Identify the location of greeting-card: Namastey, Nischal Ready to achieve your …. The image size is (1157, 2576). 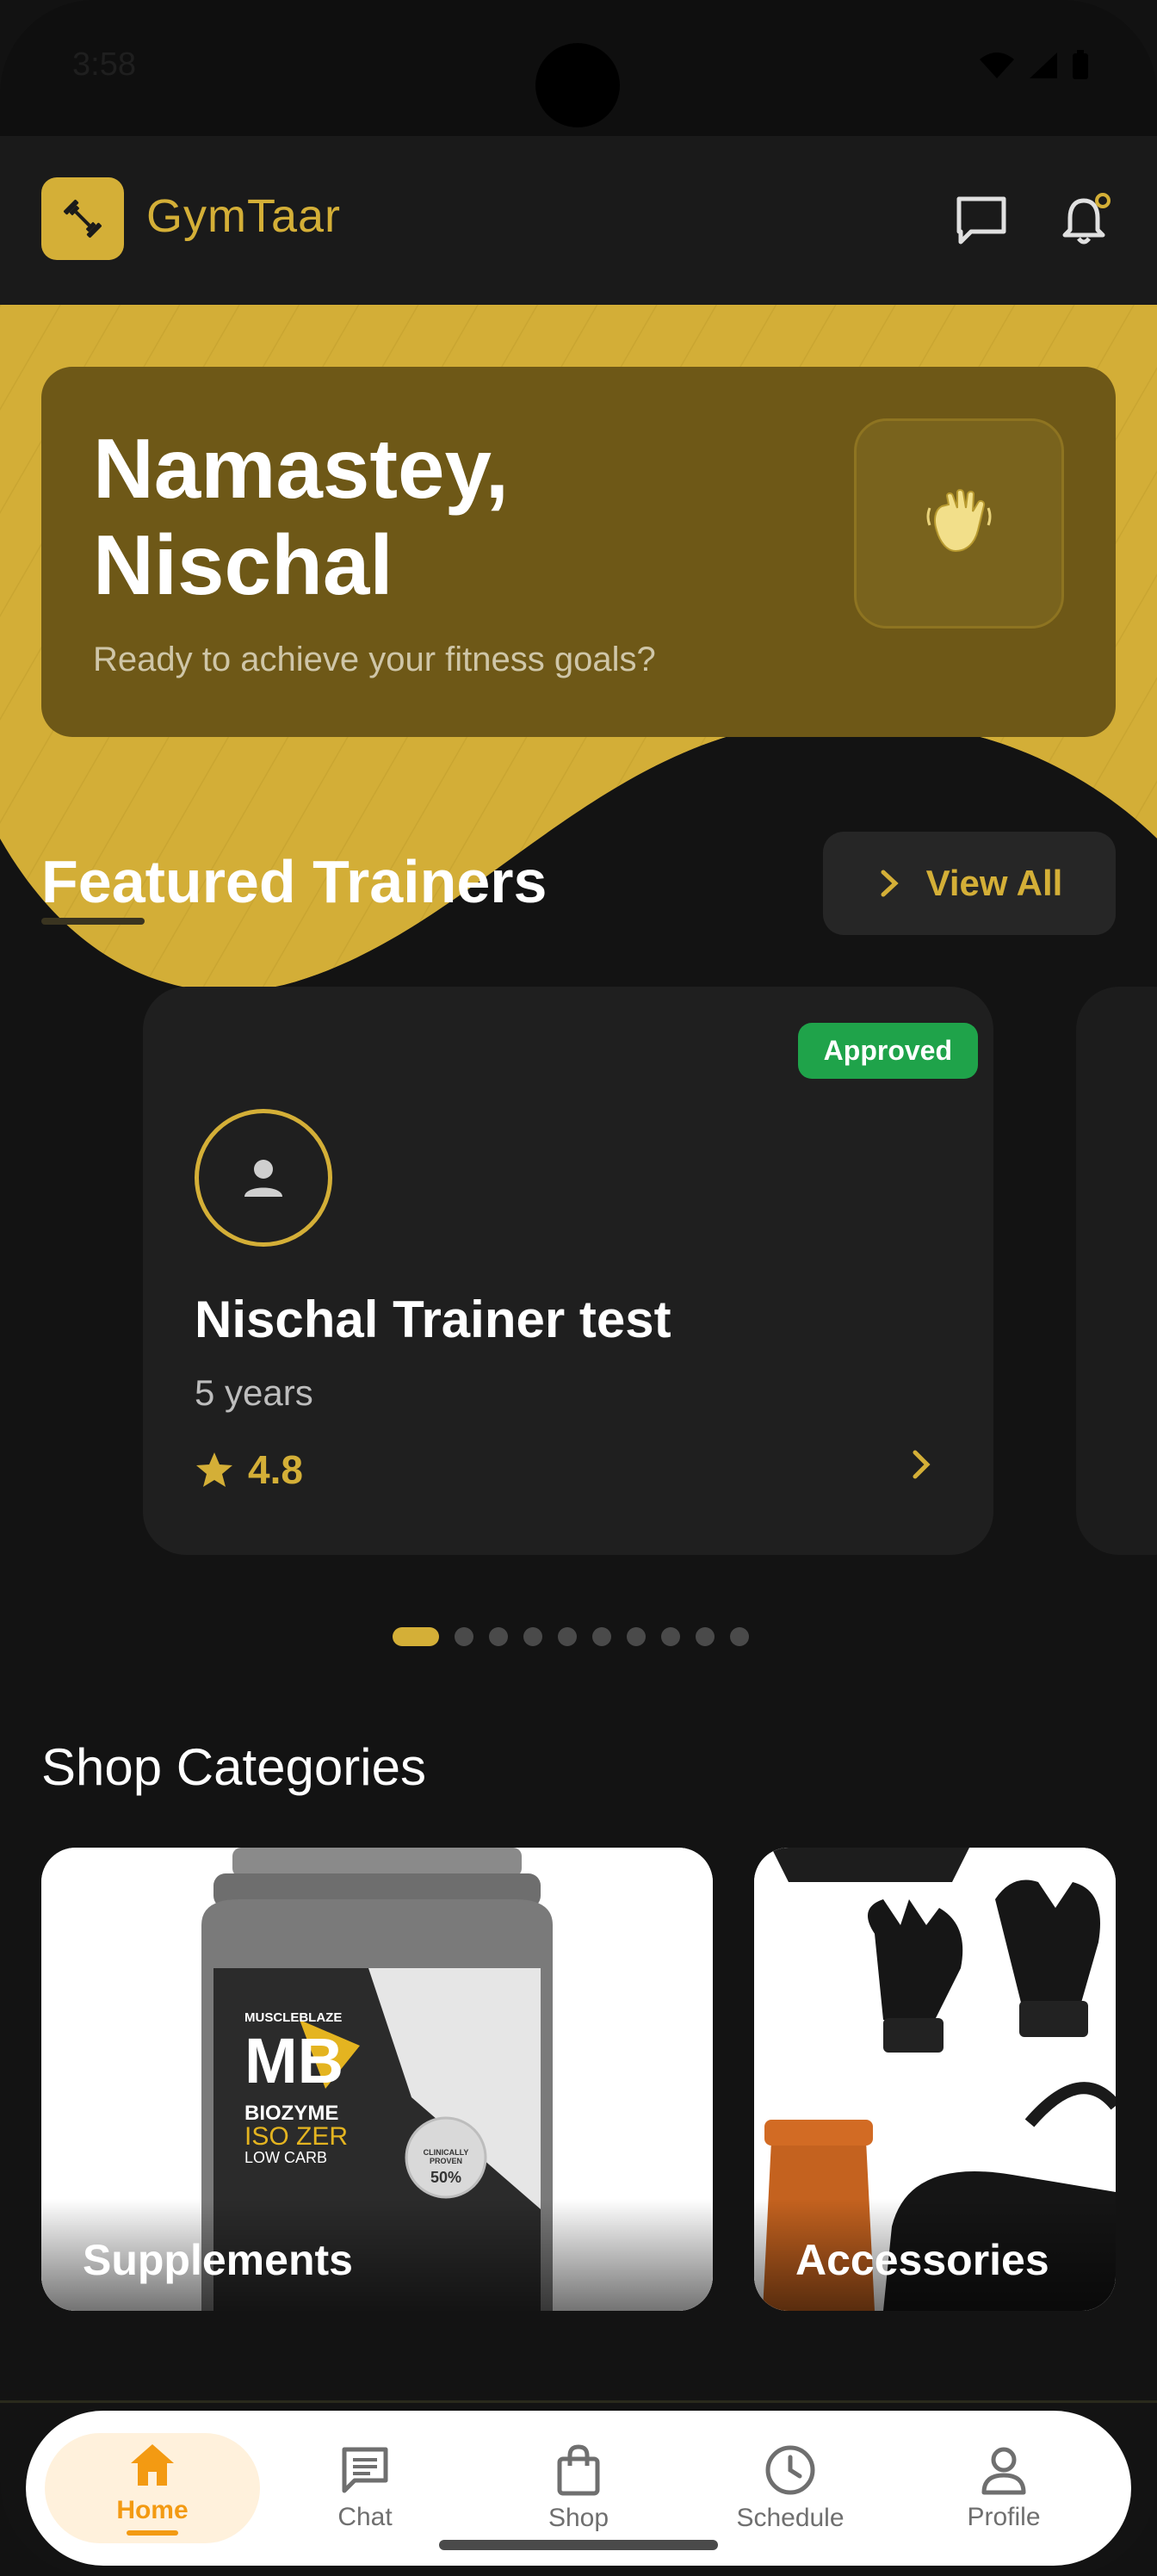
(579, 552).